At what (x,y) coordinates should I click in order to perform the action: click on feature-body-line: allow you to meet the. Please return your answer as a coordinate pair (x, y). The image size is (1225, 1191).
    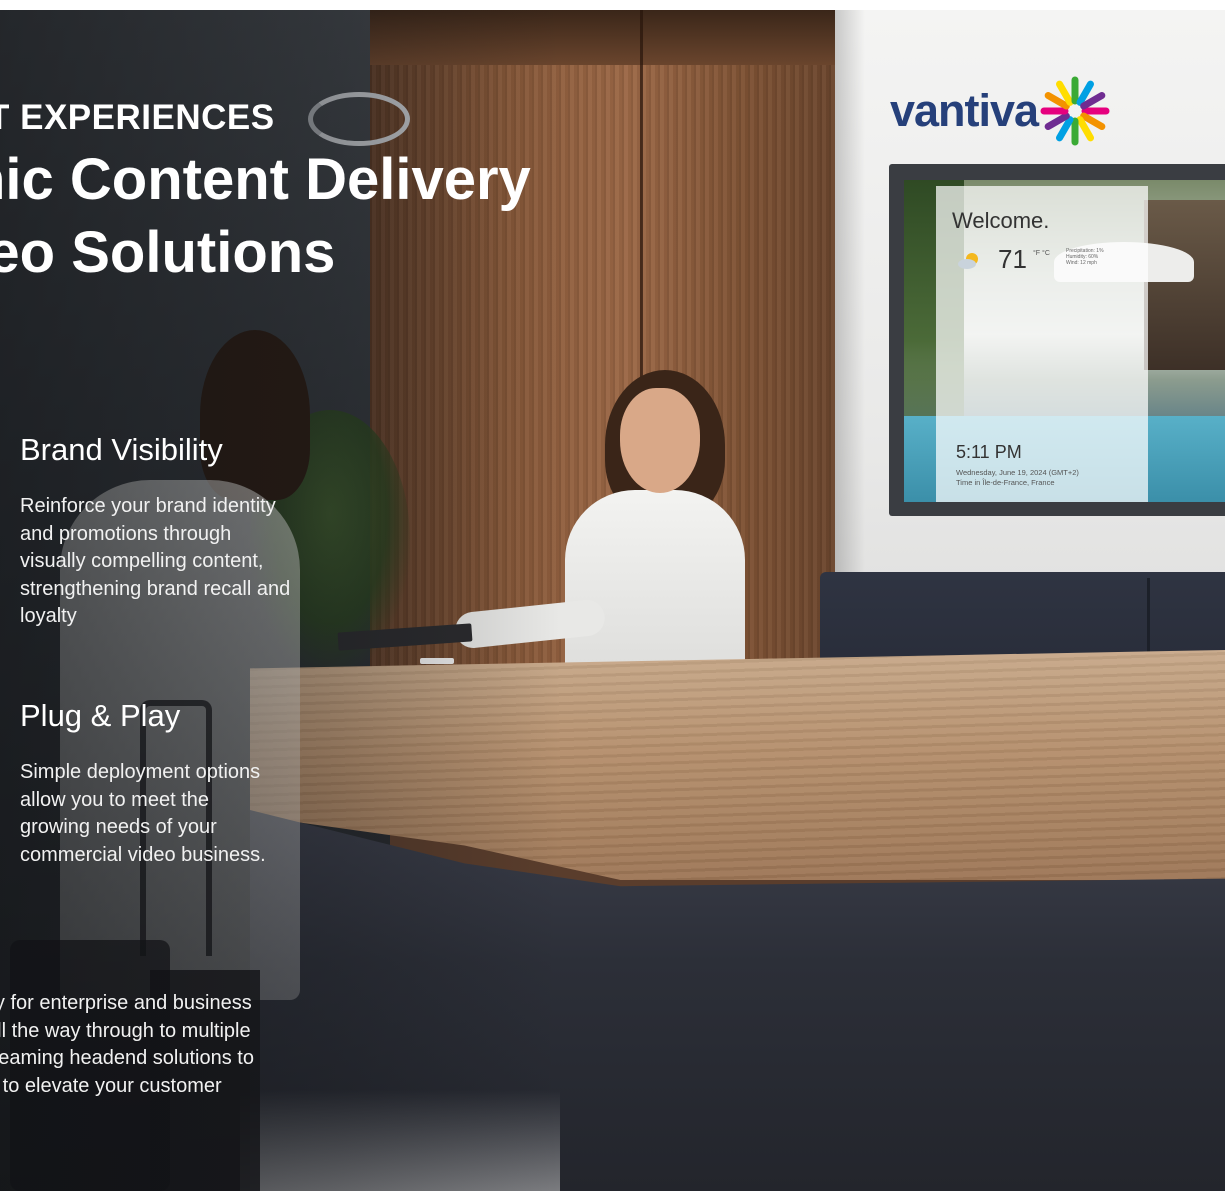
    Looking at the image, I should click on (114, 799).